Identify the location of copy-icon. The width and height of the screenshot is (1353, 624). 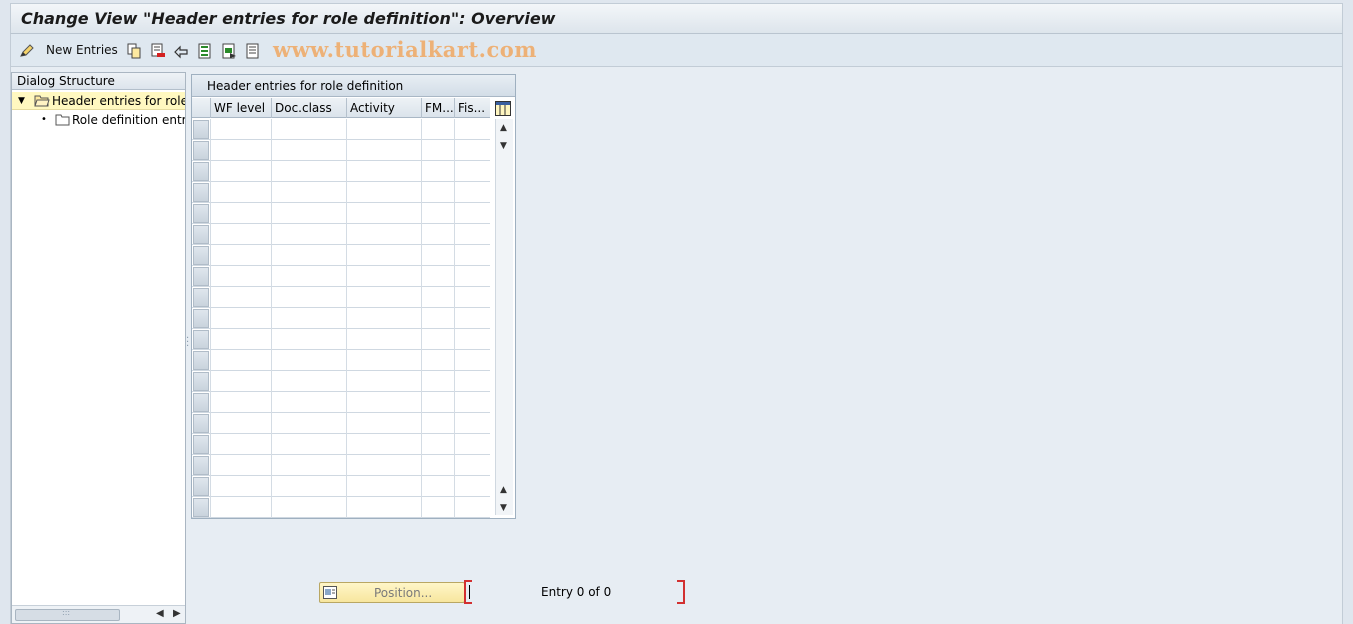
(134, 51).